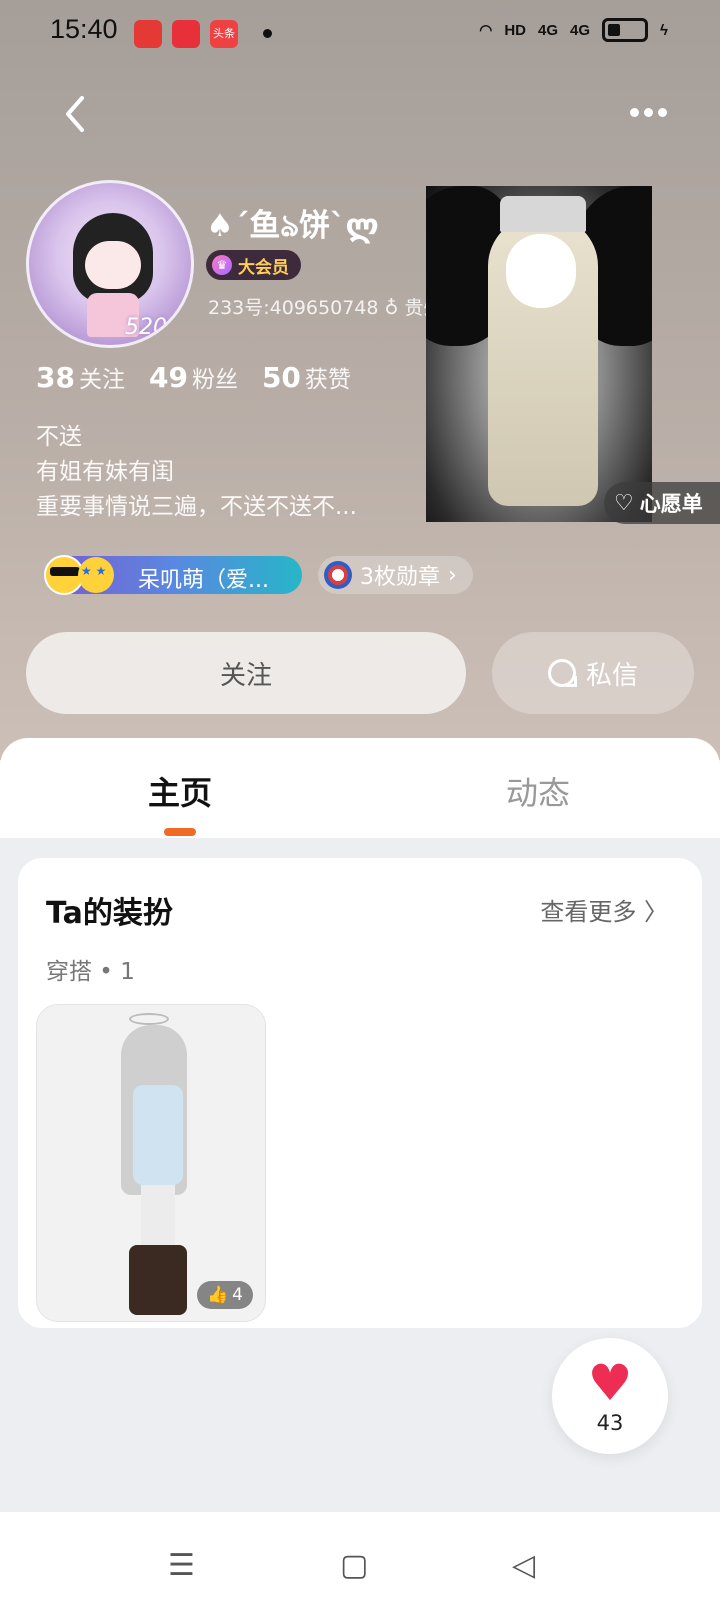 This screenshot has height=1612, width=720. Describe the element at coordinates (292, 226) in the screenshot. I see `nickname: ♠´鱼ঌ饼`ლ` at that location.